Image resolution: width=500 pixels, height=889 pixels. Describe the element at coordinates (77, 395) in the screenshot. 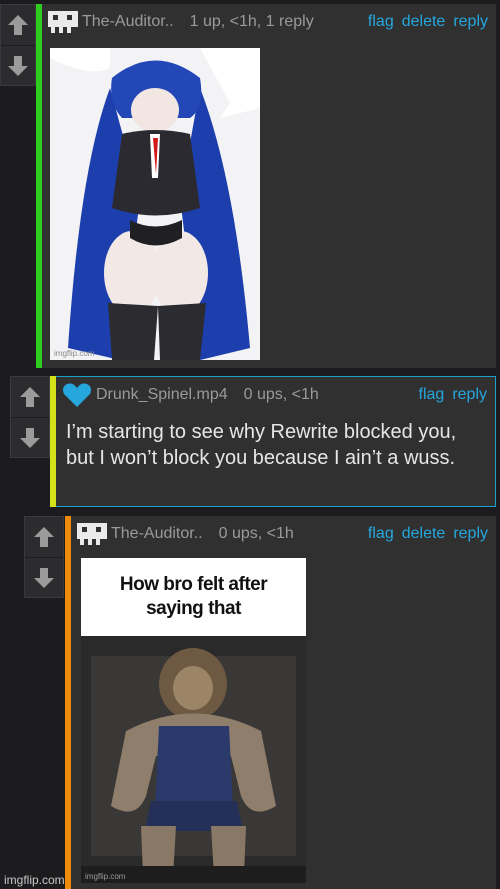

I see `blue-heart-icon` at that location.